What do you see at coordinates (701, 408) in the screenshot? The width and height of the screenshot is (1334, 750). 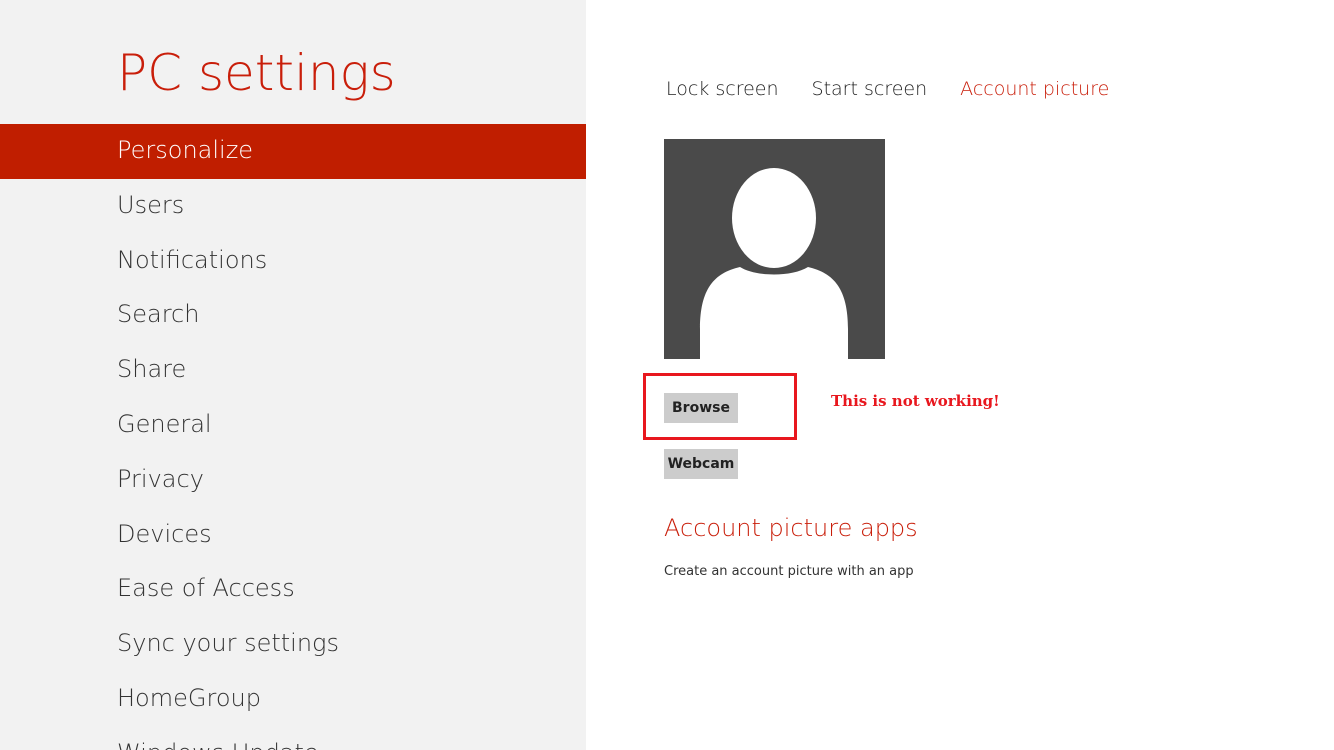 I see `browse-button: Browse` at bounding box center [701, 408].